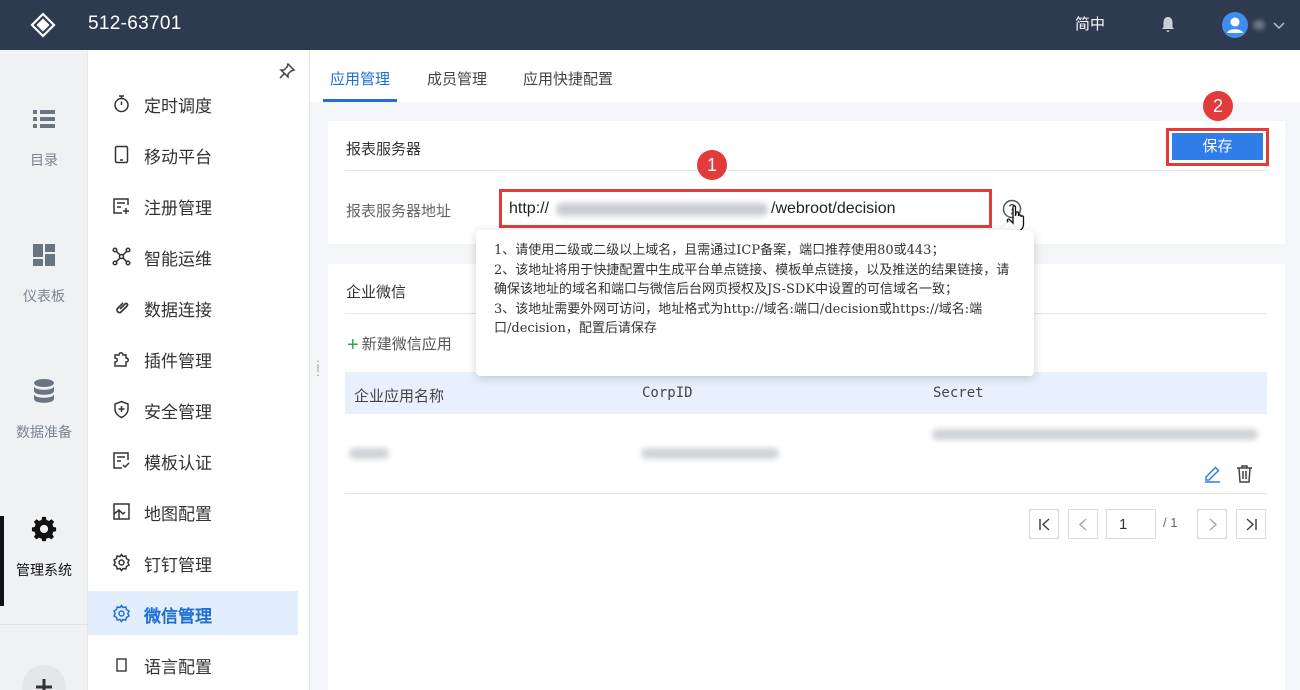  What do you see at coordinates (384, 149) in the screenshot?
I see `server-card-title: 报表服务器` at bounding box center [384, 149].